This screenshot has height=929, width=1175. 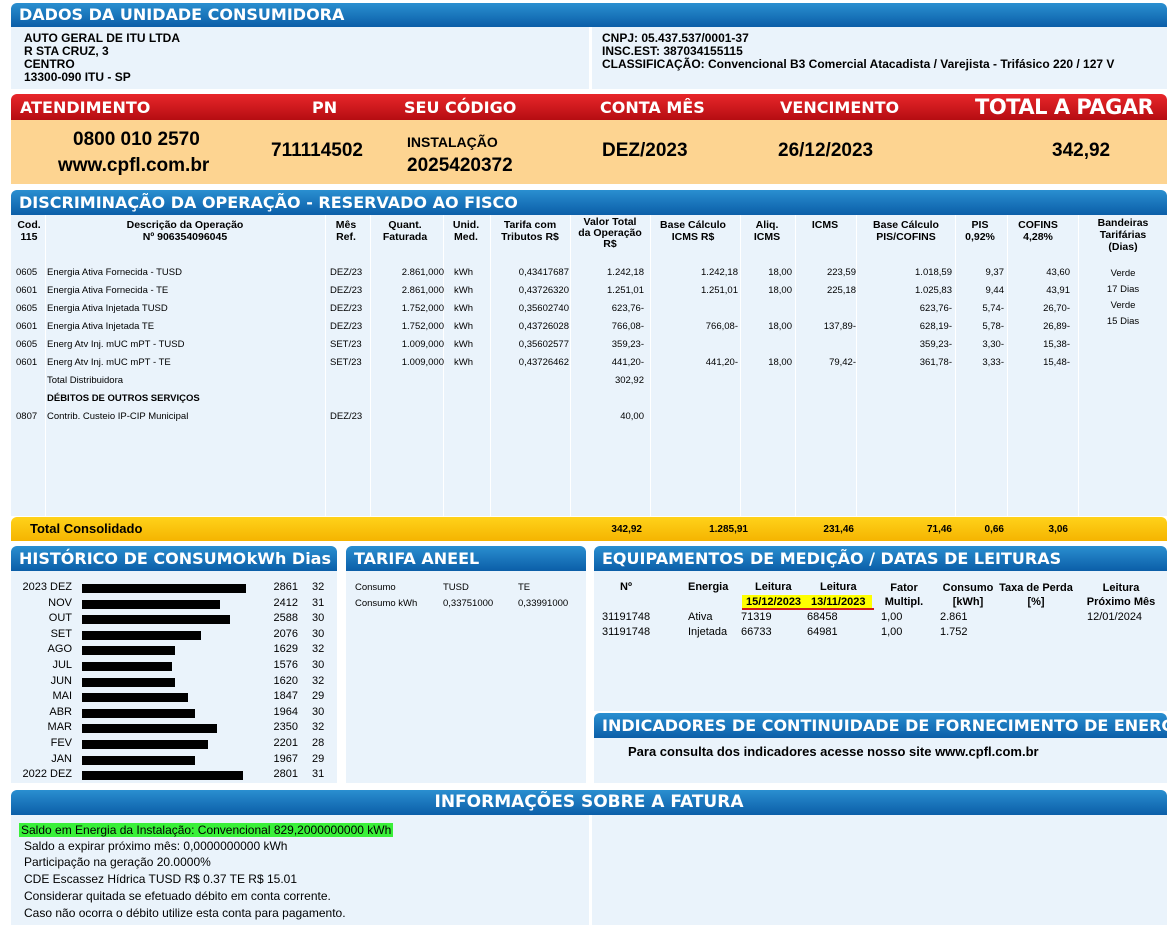 What do you see at coordinates (935, 344) in the screenshot?
I see `row-base-pis-cofins: 359,23-` at bounding box center [935, 344].